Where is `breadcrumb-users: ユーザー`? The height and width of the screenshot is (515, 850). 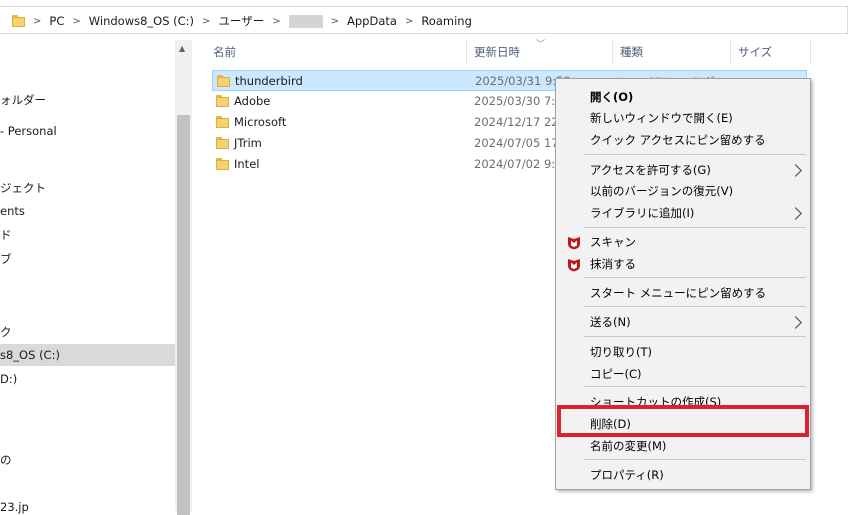 breadcrumb-users: ユーザー is located at coordinates (241, 21).